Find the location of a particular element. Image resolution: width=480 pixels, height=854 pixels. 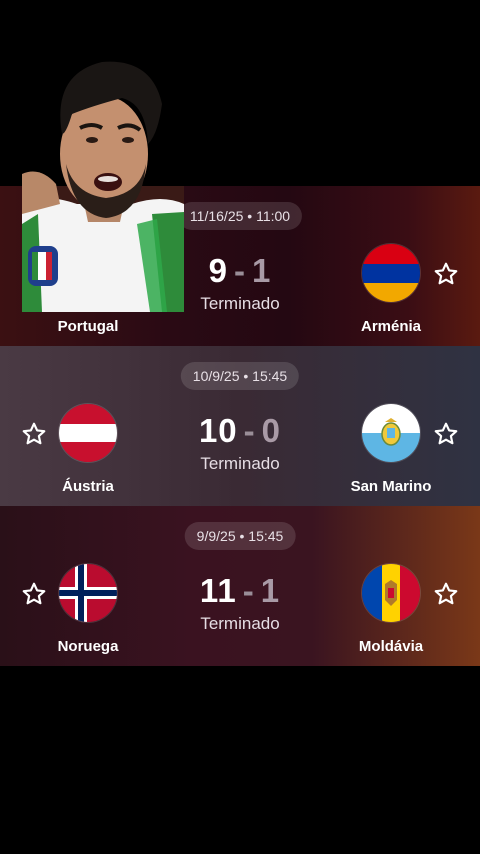

home-goals: 9 is located at coordinates (218, 270).